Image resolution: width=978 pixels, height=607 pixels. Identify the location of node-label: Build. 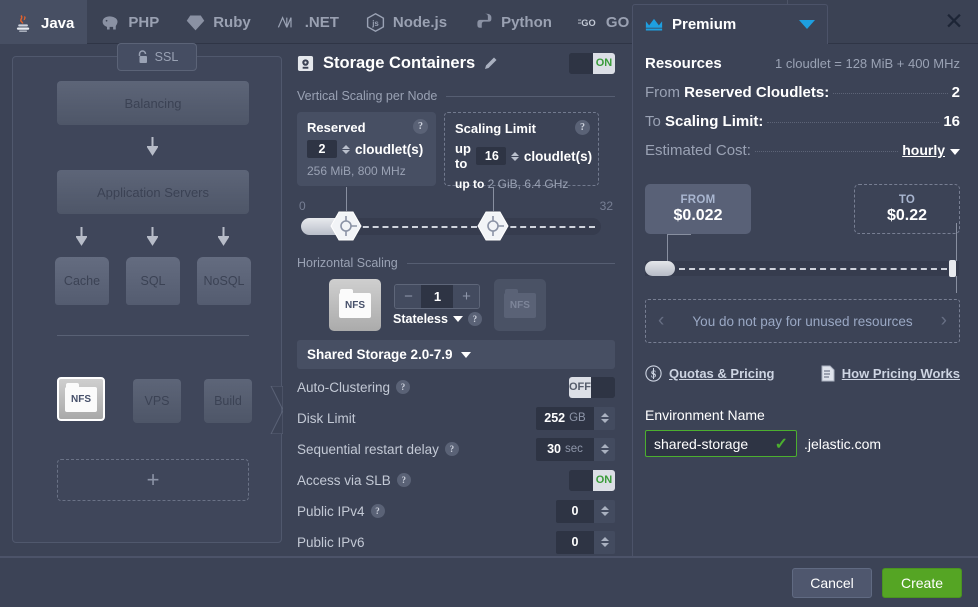
(228, 401).